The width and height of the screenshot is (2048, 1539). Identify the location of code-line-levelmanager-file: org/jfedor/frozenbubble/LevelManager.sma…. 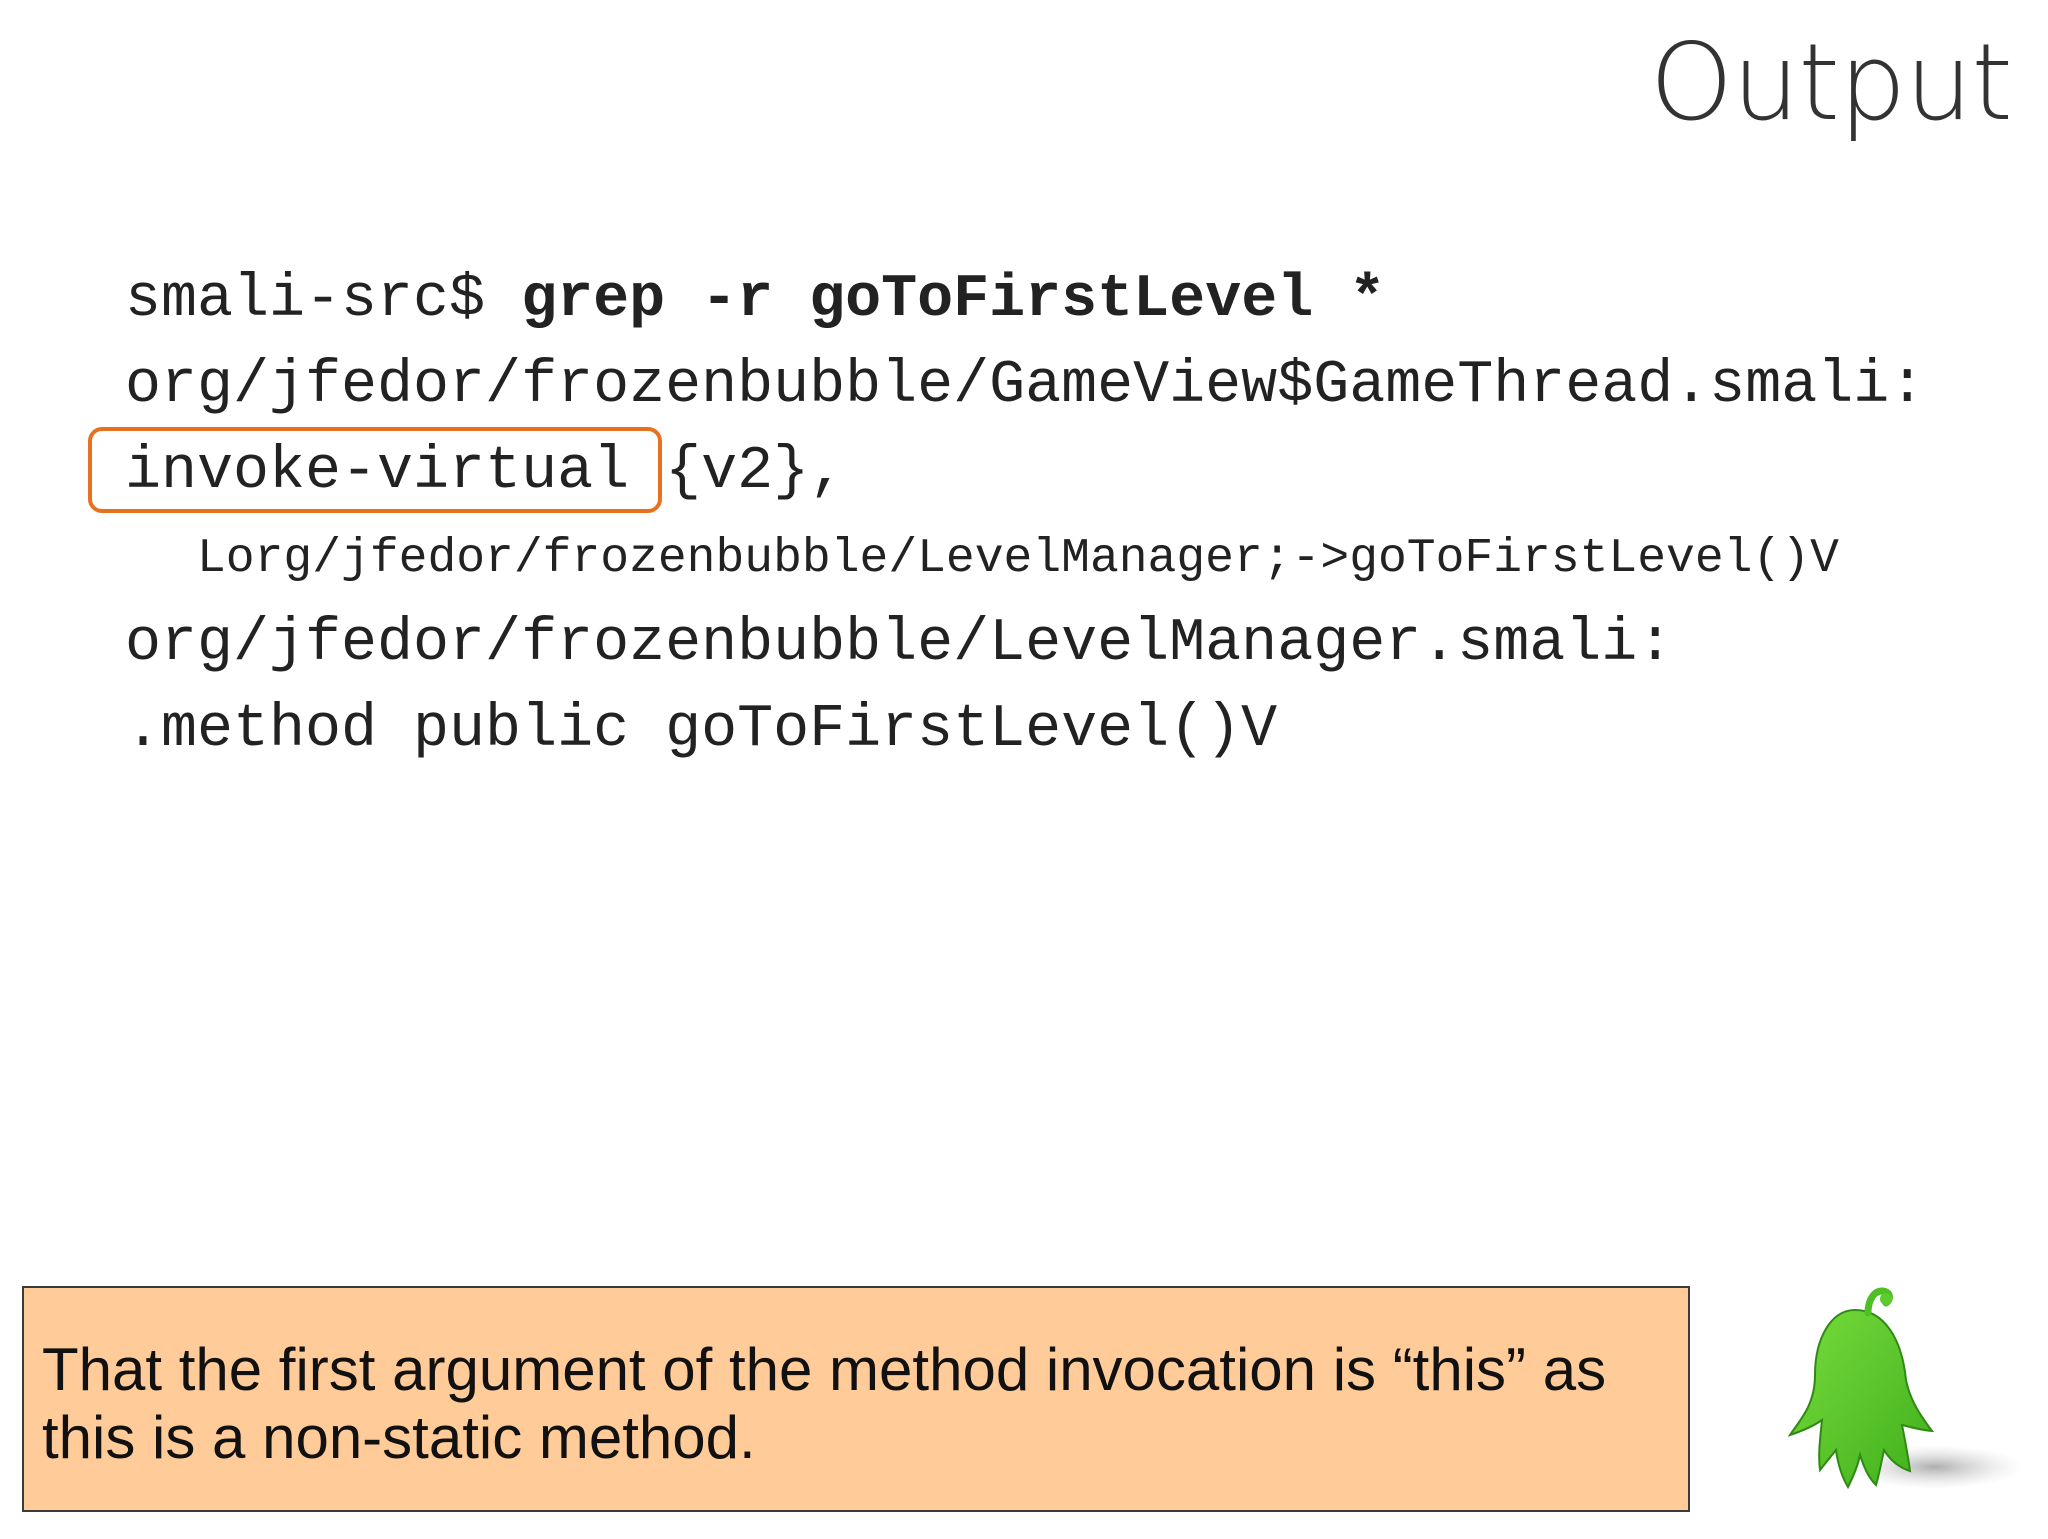
(899, 644).